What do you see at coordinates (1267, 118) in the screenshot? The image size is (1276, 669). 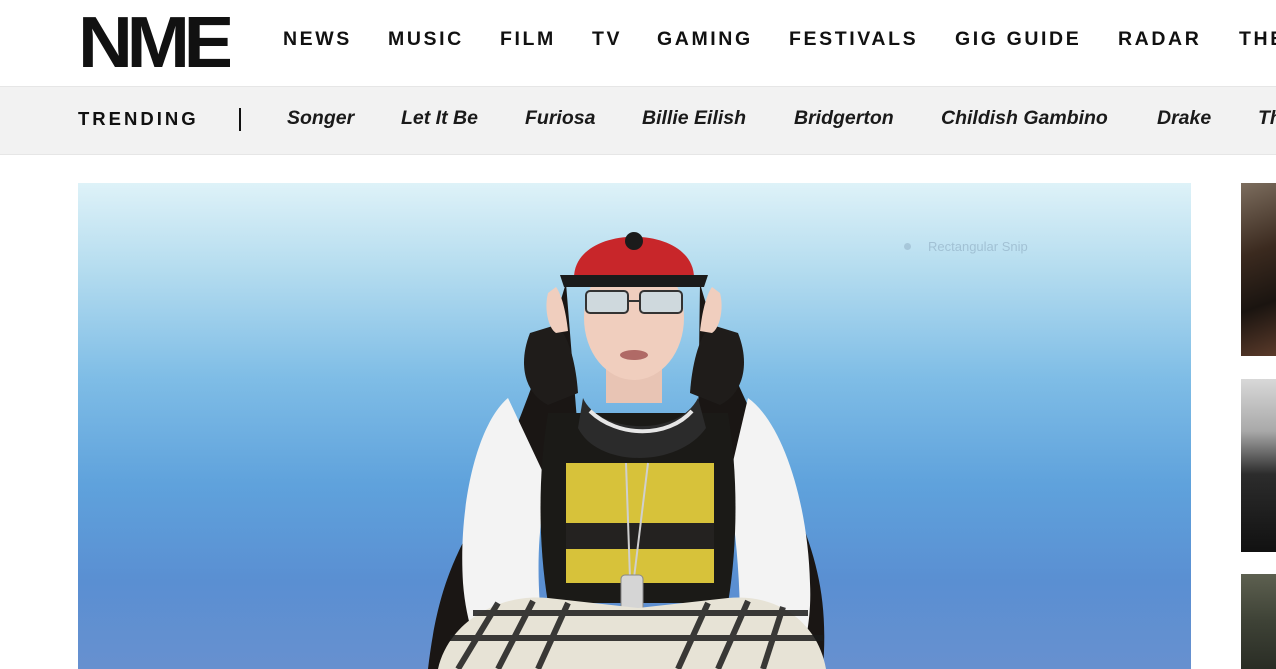 I see `trending-item: Th` at bounding box center [1267, 118].